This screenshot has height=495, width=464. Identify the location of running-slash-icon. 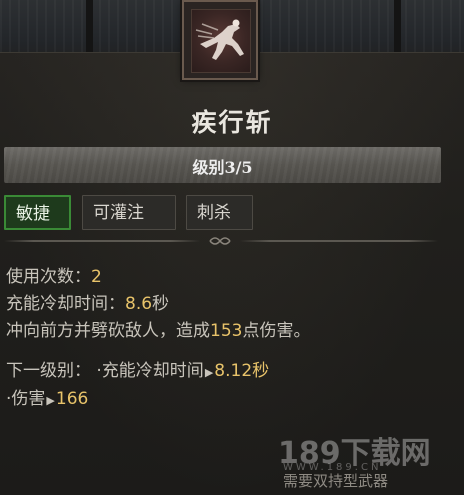
(221, 41).